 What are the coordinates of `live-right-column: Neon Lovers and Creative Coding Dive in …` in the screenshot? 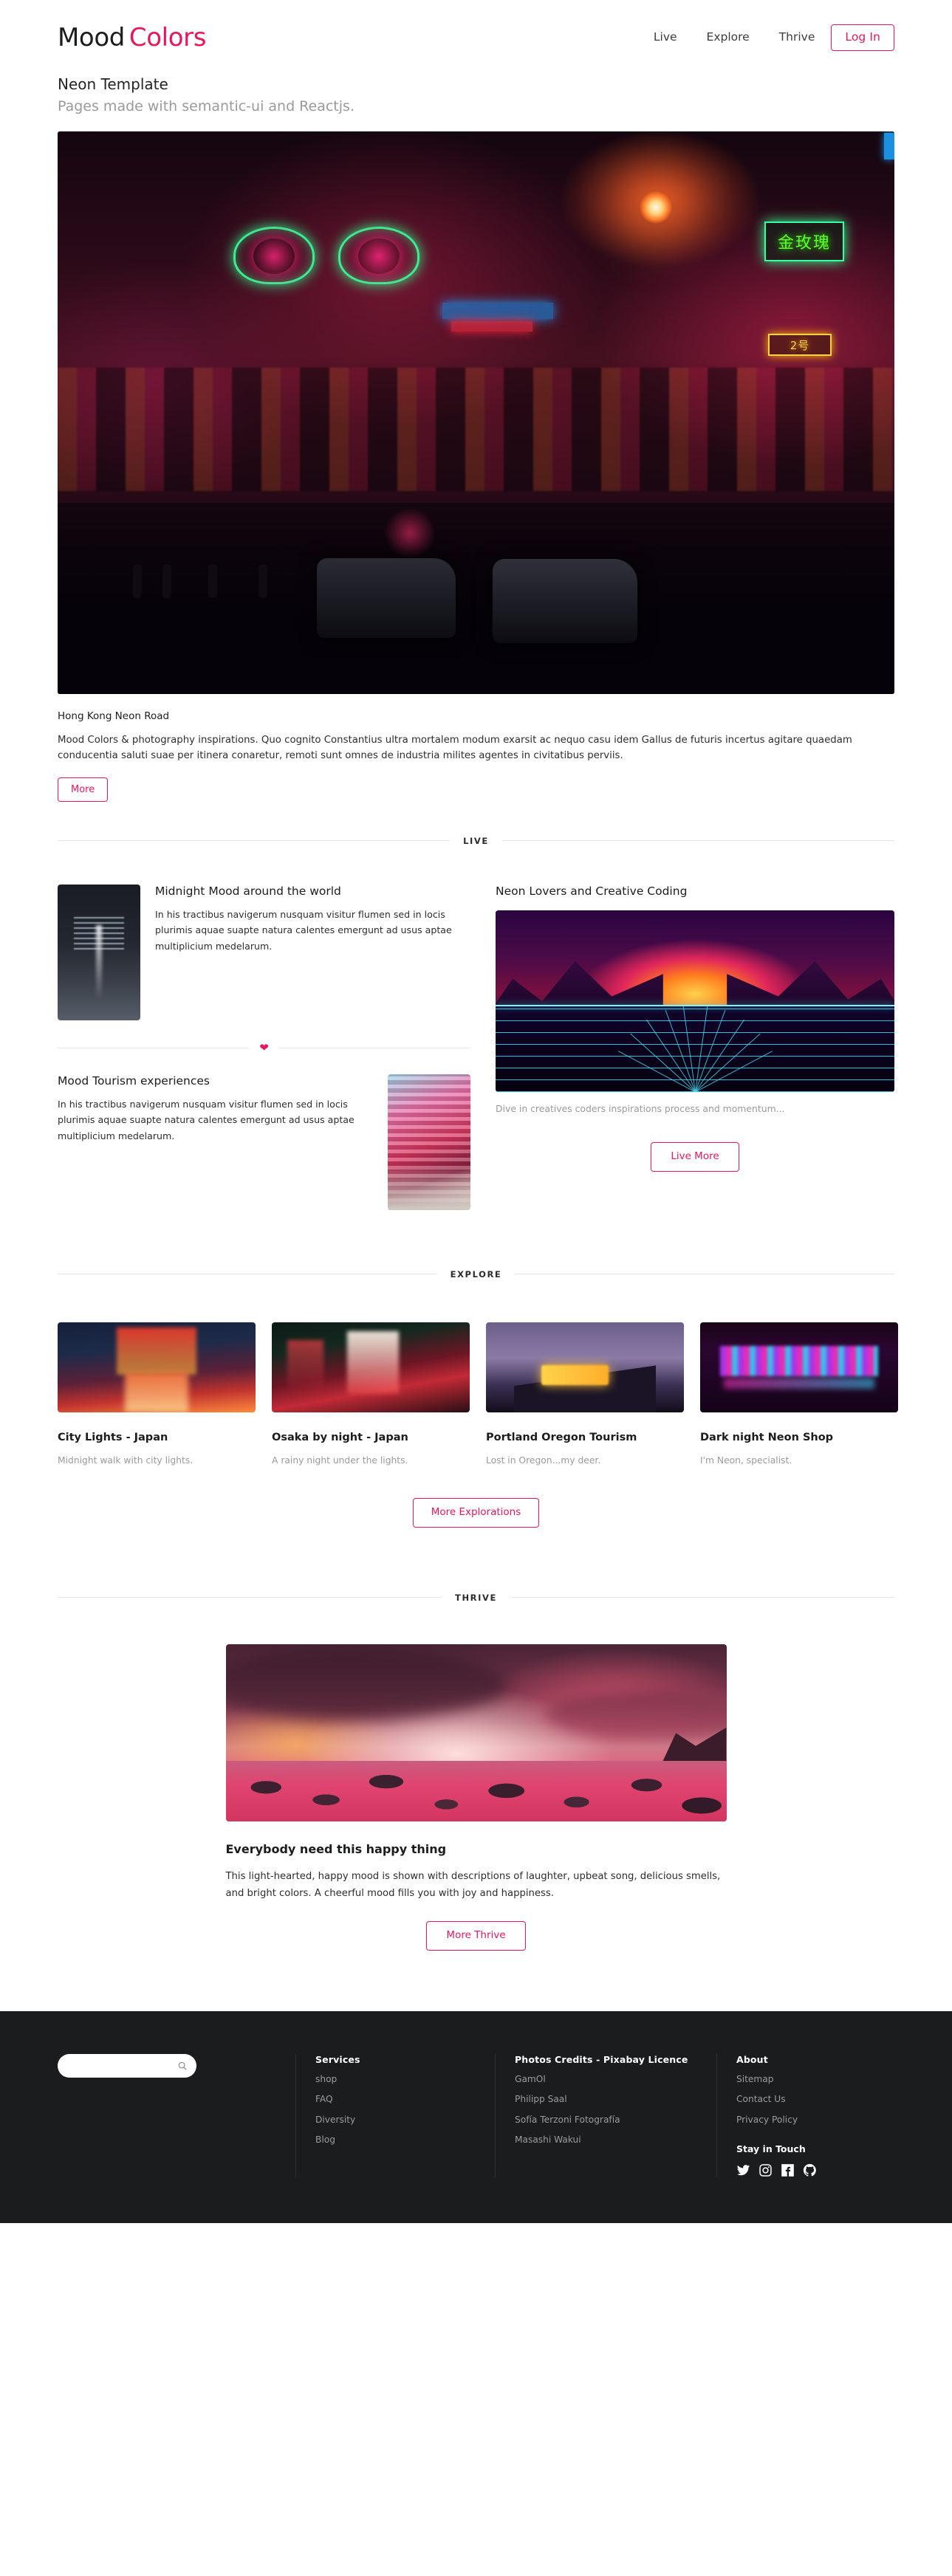 It's located at (695, 1047).